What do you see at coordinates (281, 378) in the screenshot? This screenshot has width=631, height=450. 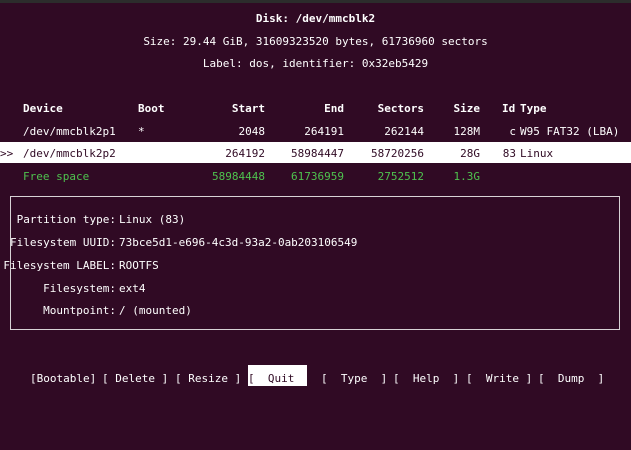 I see `quit-button: [ Quit ]` at bounding box center [281, 378].